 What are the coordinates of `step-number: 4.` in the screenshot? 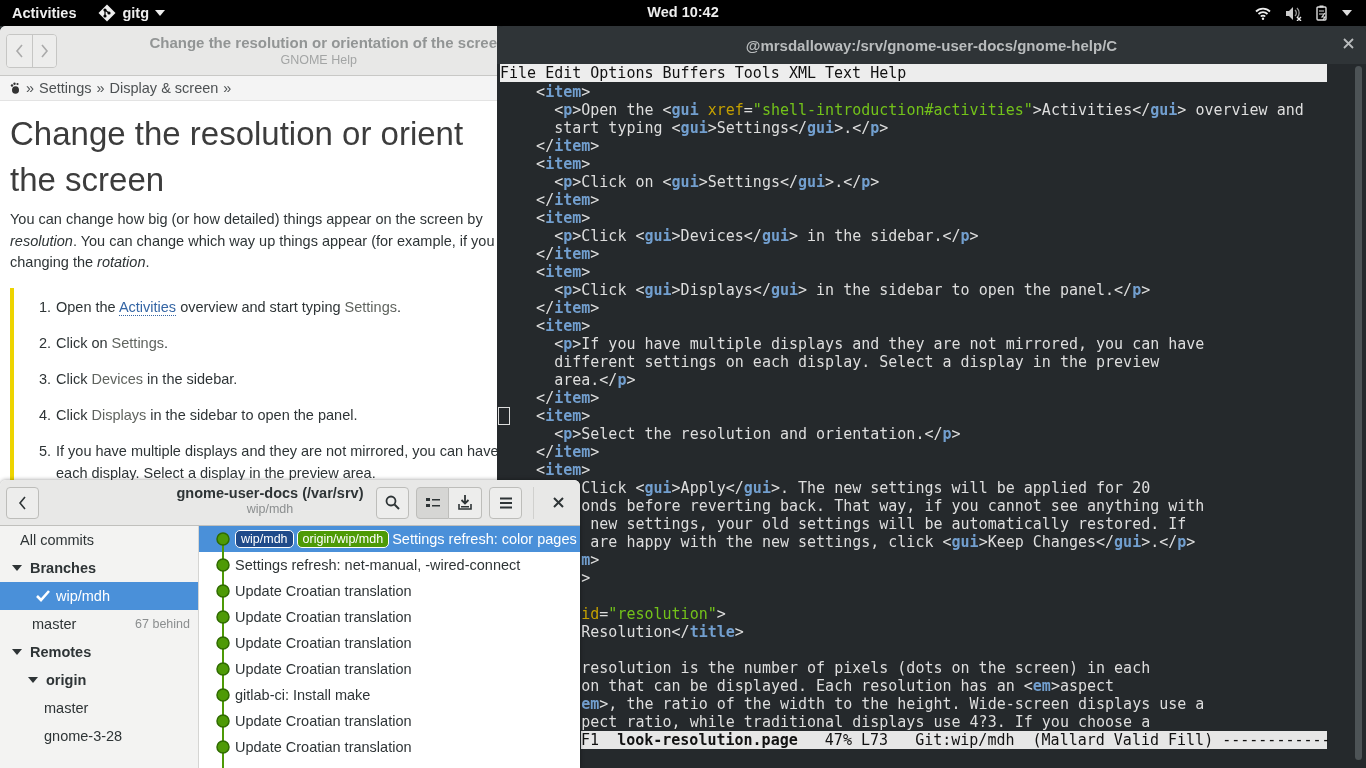 It's located at (44, 415).